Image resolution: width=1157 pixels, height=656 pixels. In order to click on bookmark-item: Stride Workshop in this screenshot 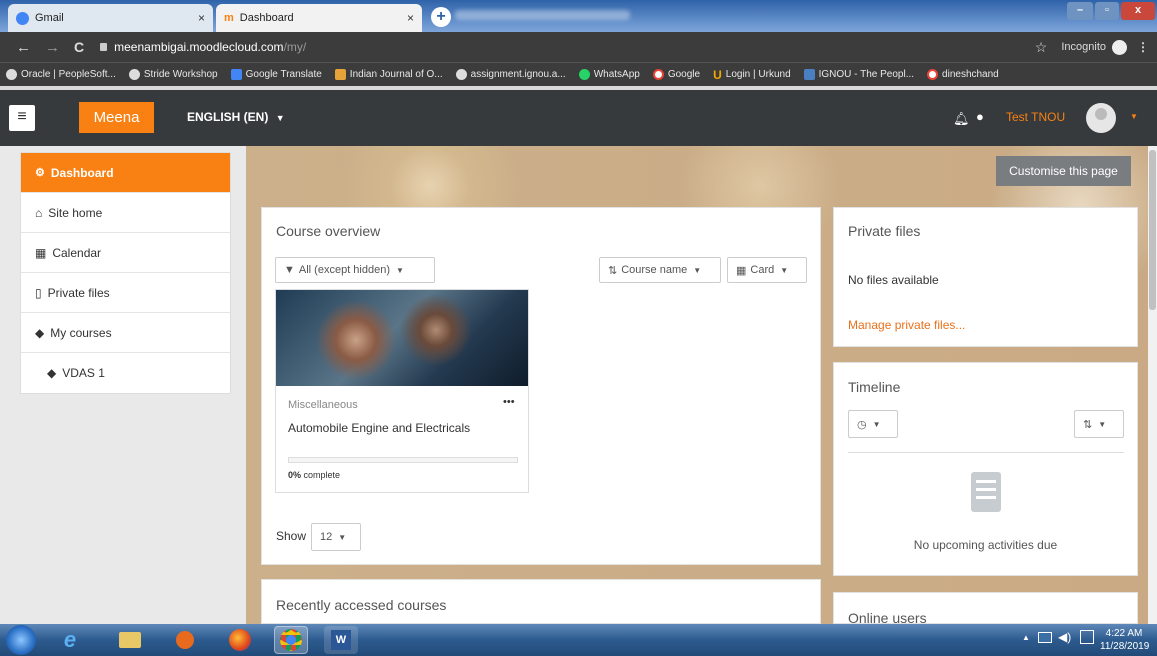, I will do `click(173, 74)`.